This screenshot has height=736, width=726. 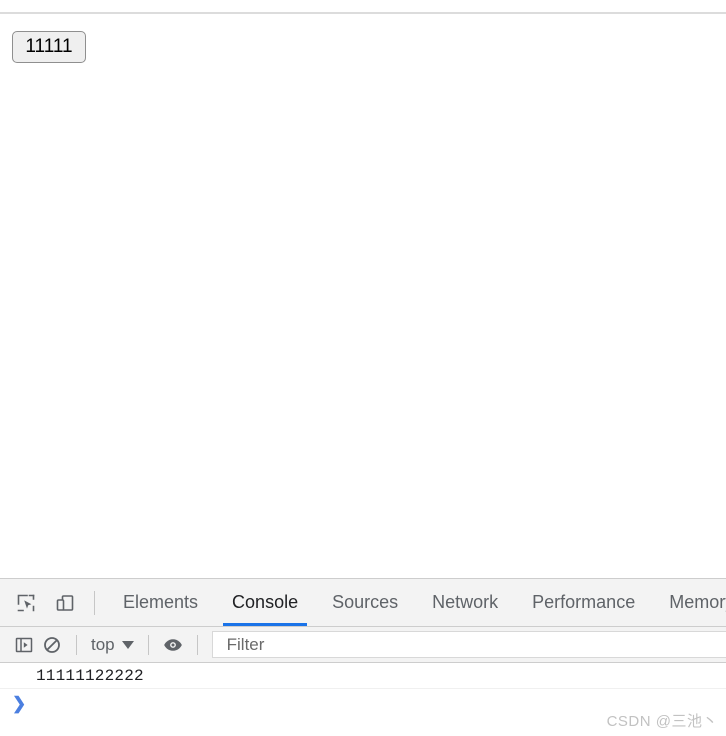 What do you see at coordinates (173, 645) in the screenshot?
I see `live-expression-eye-icon` at bounding box center [173, 645].